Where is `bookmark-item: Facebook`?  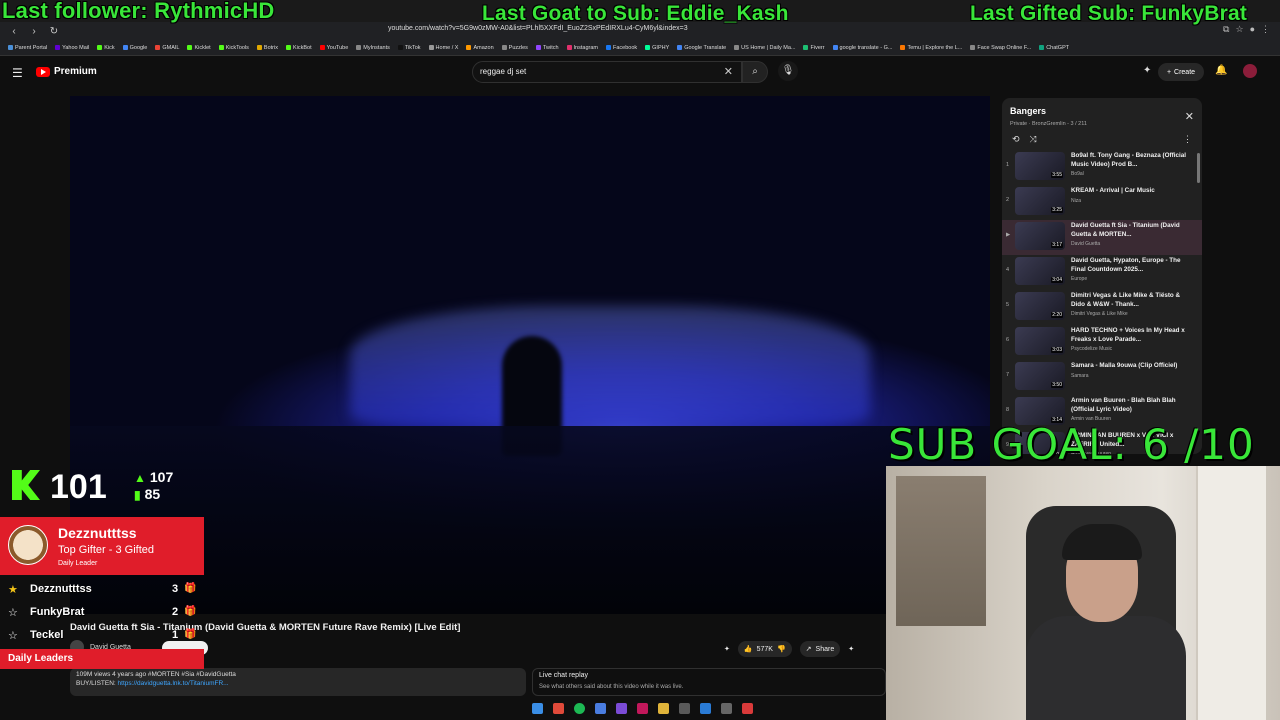 bookmark-item: Facebook is located at coordinates (621, 48).